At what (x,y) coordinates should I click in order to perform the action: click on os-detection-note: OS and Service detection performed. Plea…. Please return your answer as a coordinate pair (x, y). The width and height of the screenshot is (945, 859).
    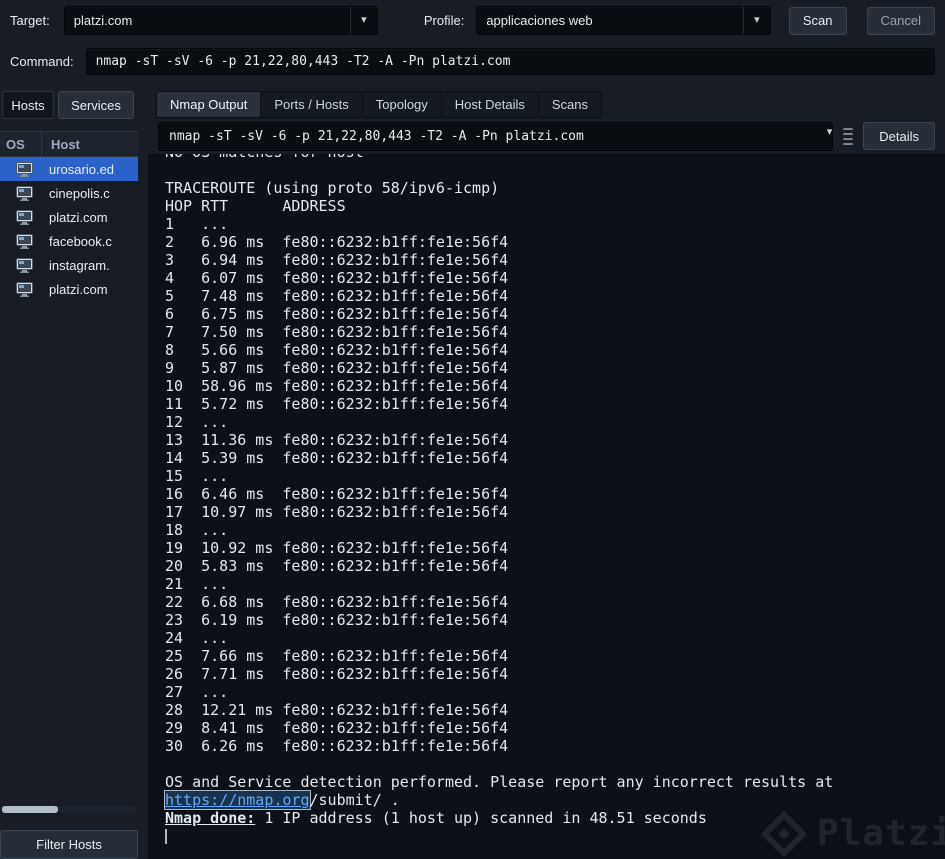
    Looking at the image, I should click on (499, 782).